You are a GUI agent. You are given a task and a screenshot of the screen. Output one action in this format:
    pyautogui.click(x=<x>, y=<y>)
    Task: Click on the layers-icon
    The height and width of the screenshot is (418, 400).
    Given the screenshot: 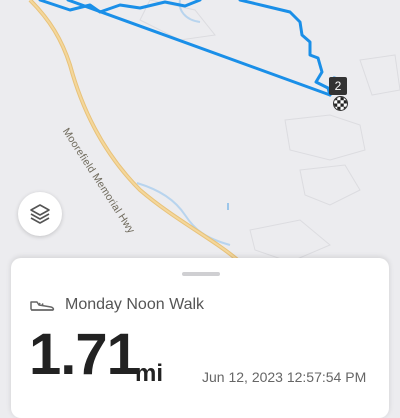 What is the action you would take?
    pyautogui.click(x=40, y=214)
    